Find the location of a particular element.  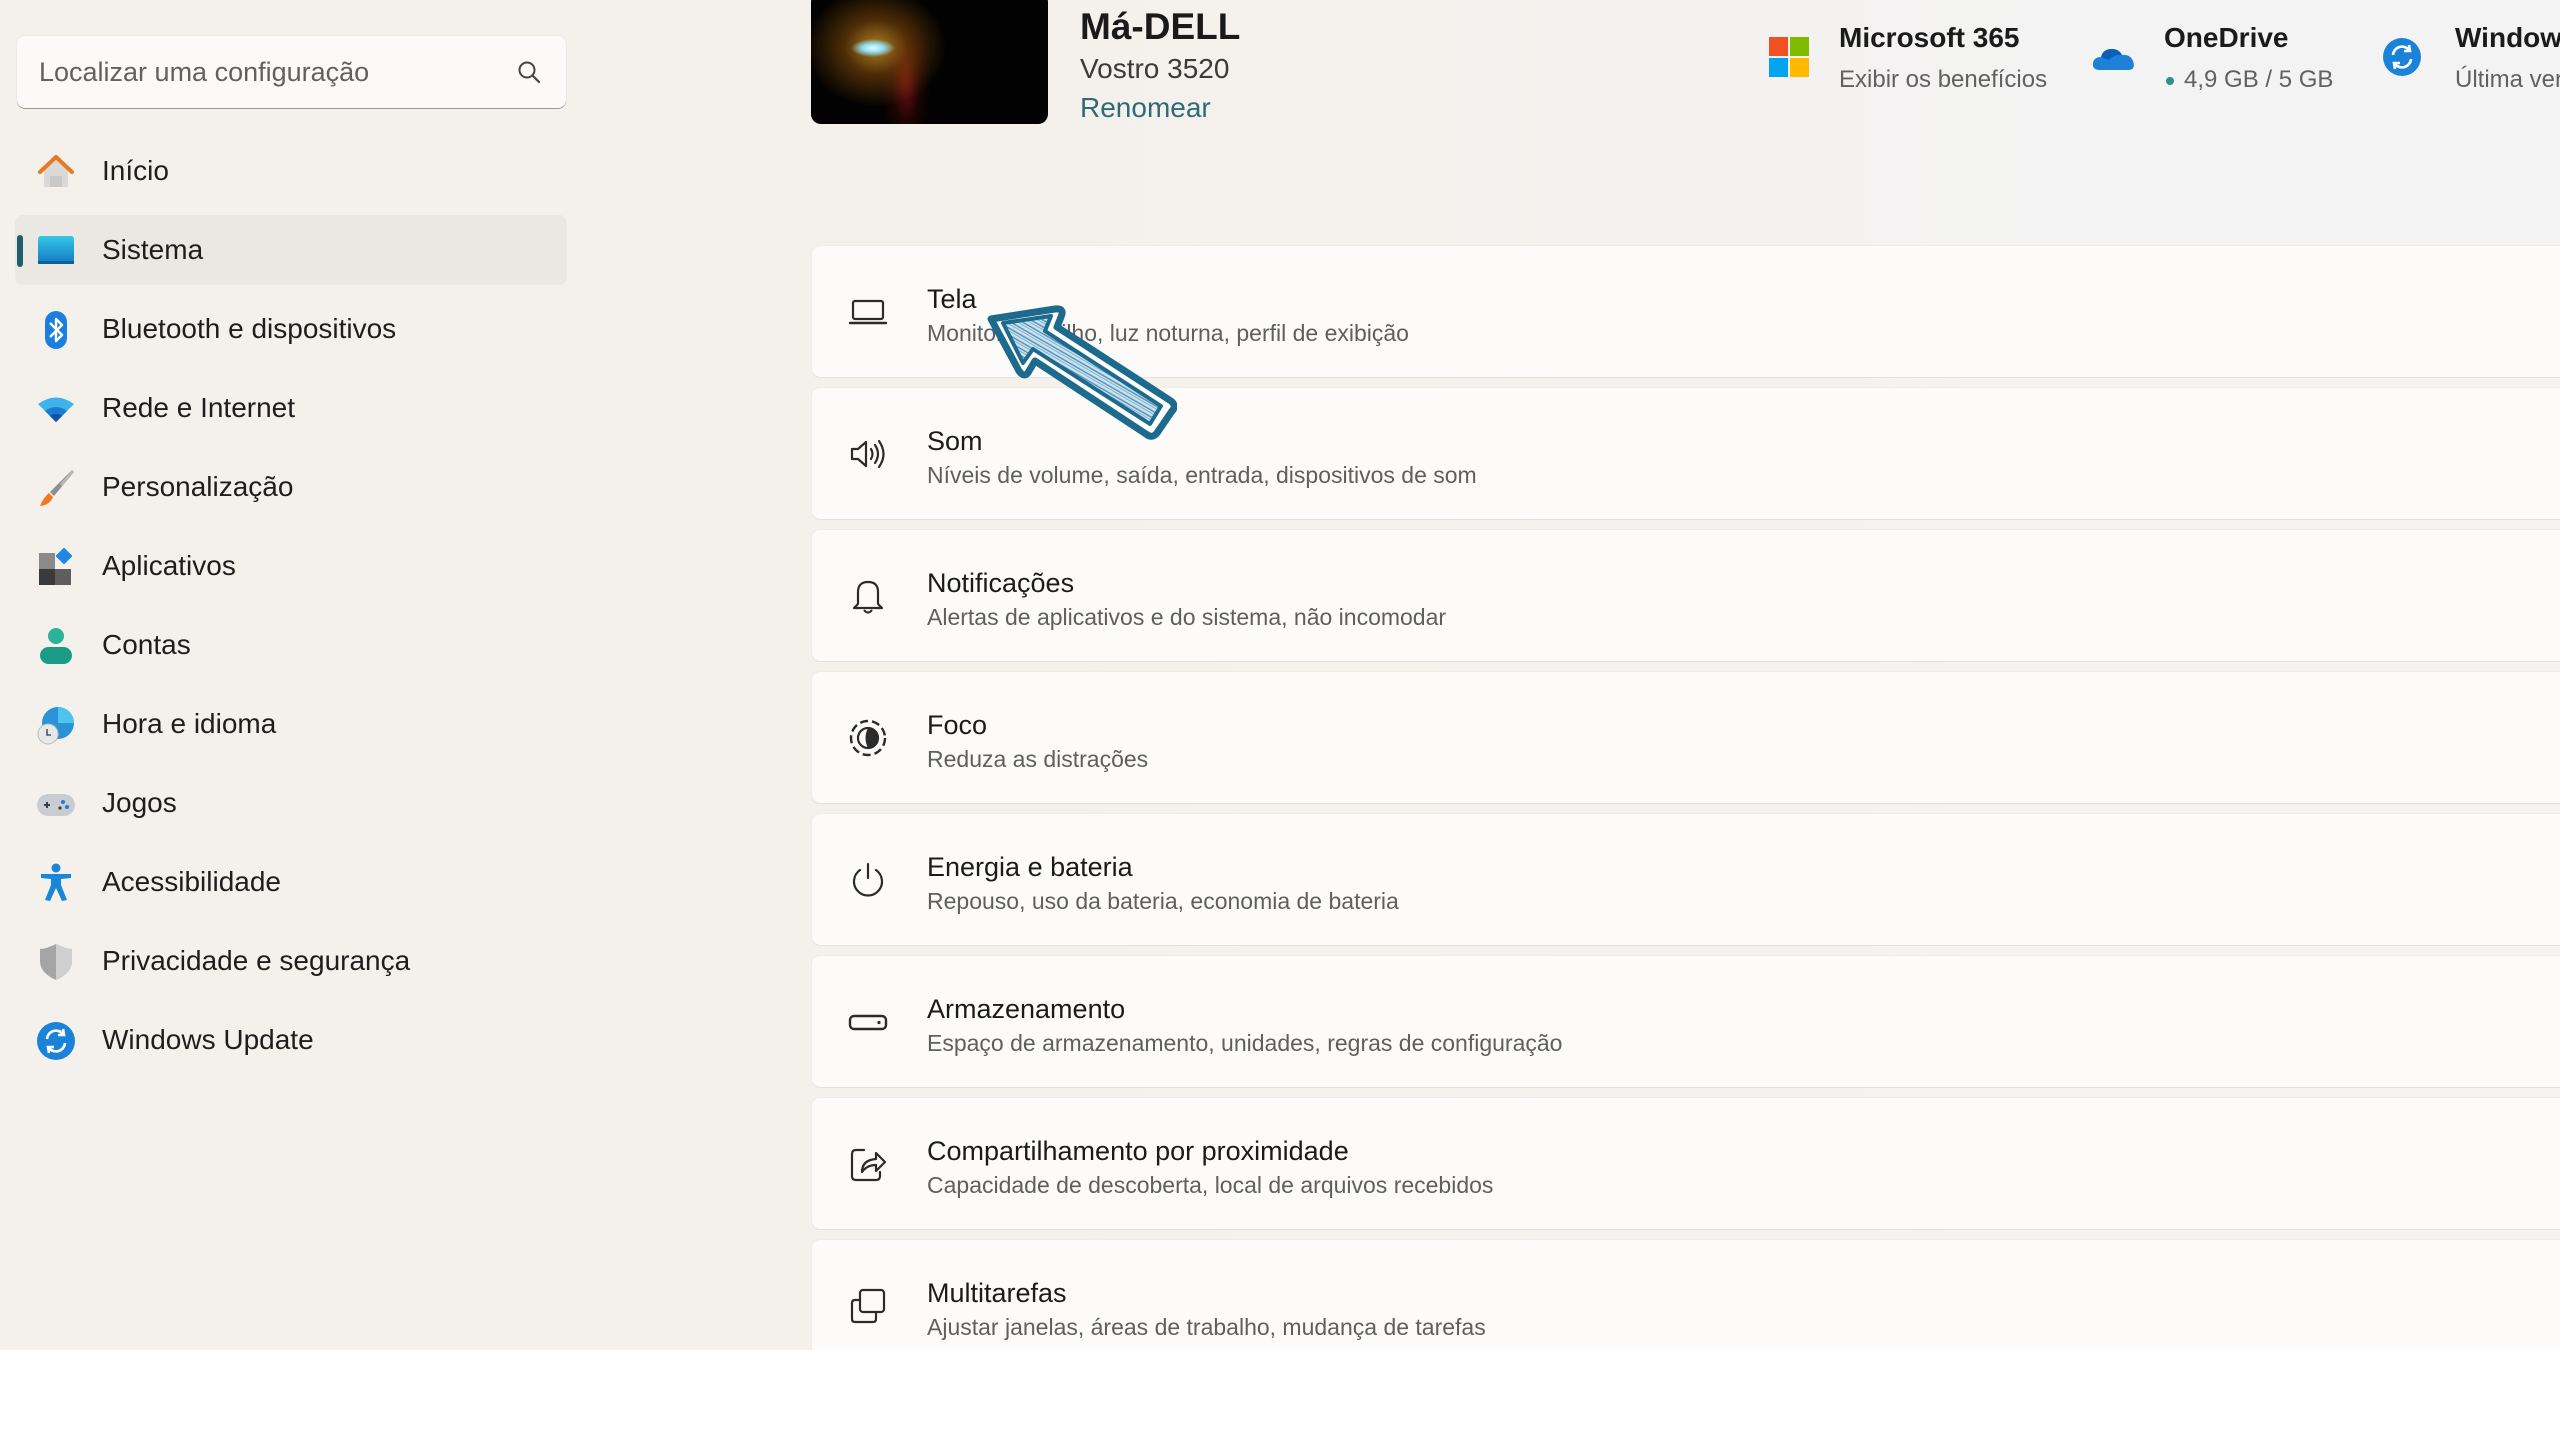

bottom-blank-area is located at coordinates (1280, 1395).